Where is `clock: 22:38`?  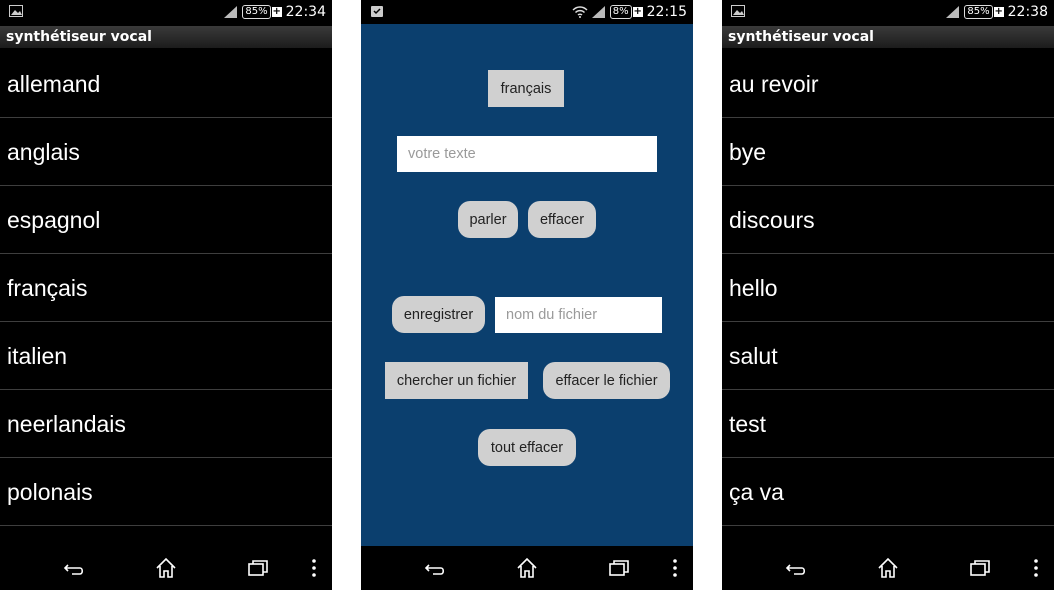
clock: 22:38 is located at coordinates (1027, 12).